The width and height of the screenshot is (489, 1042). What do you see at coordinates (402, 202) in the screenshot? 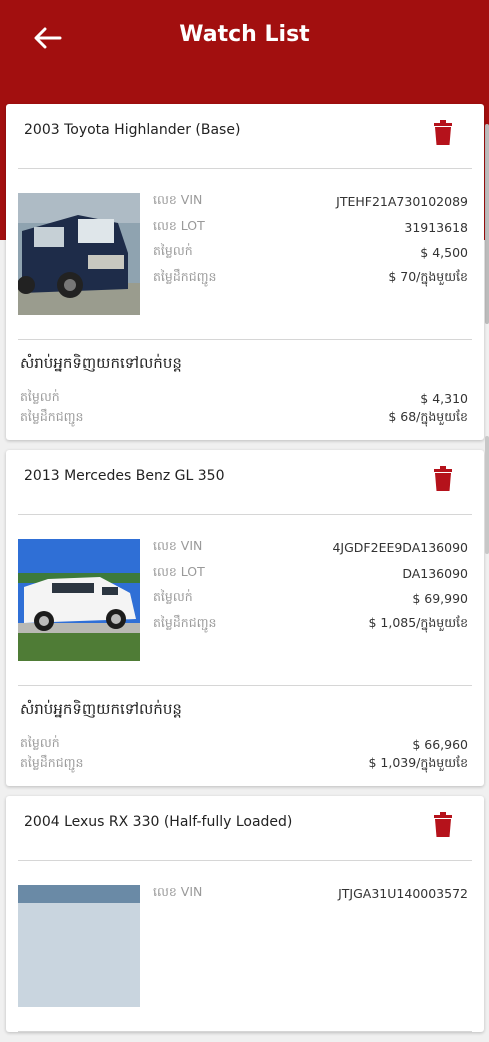
I see `vin-value: JTEHF21A730102089` at bounding box center [402, 202].